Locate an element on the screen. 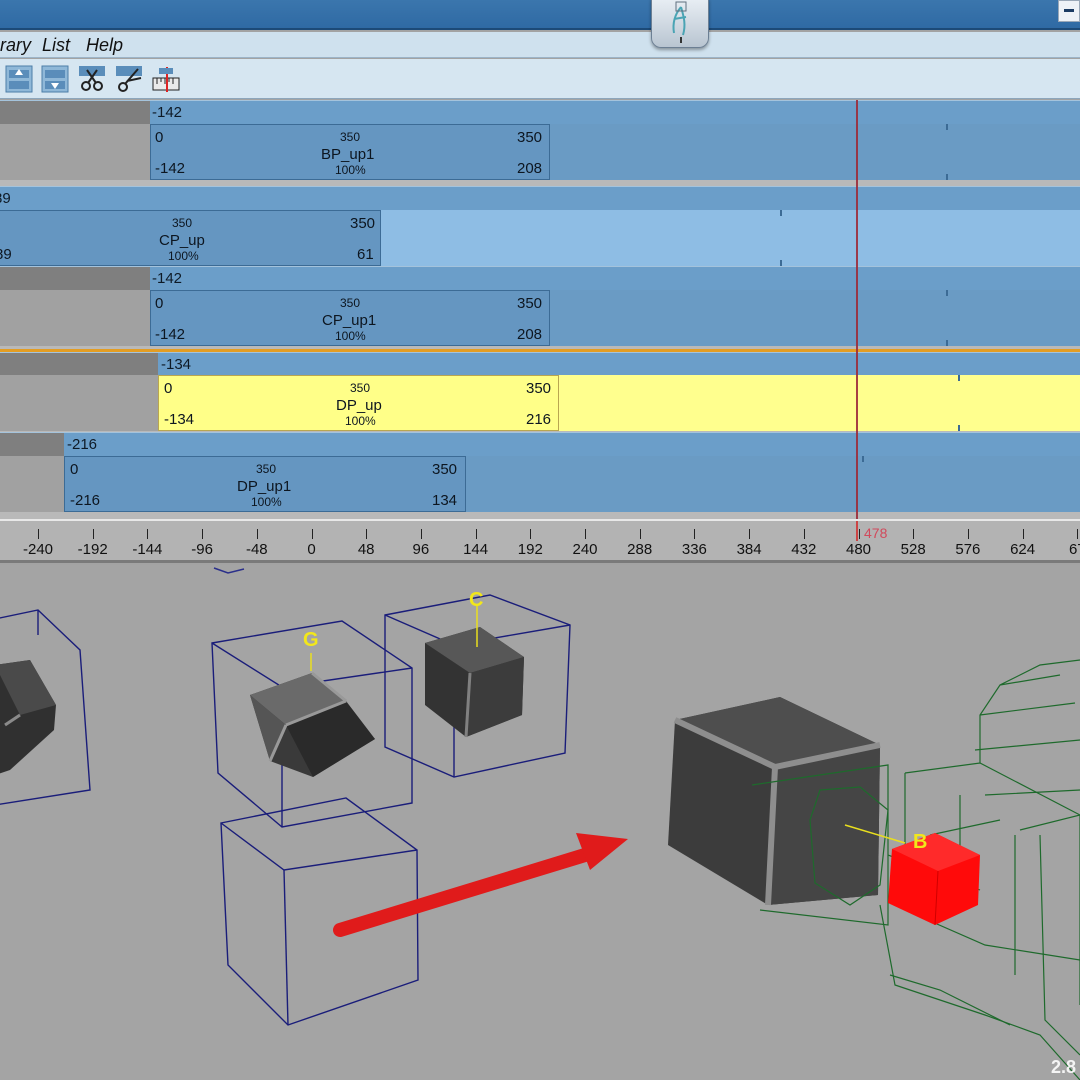 This screenshot has height=1080, width=1080. track-offset: -216 is located at coordinates (82, 444).